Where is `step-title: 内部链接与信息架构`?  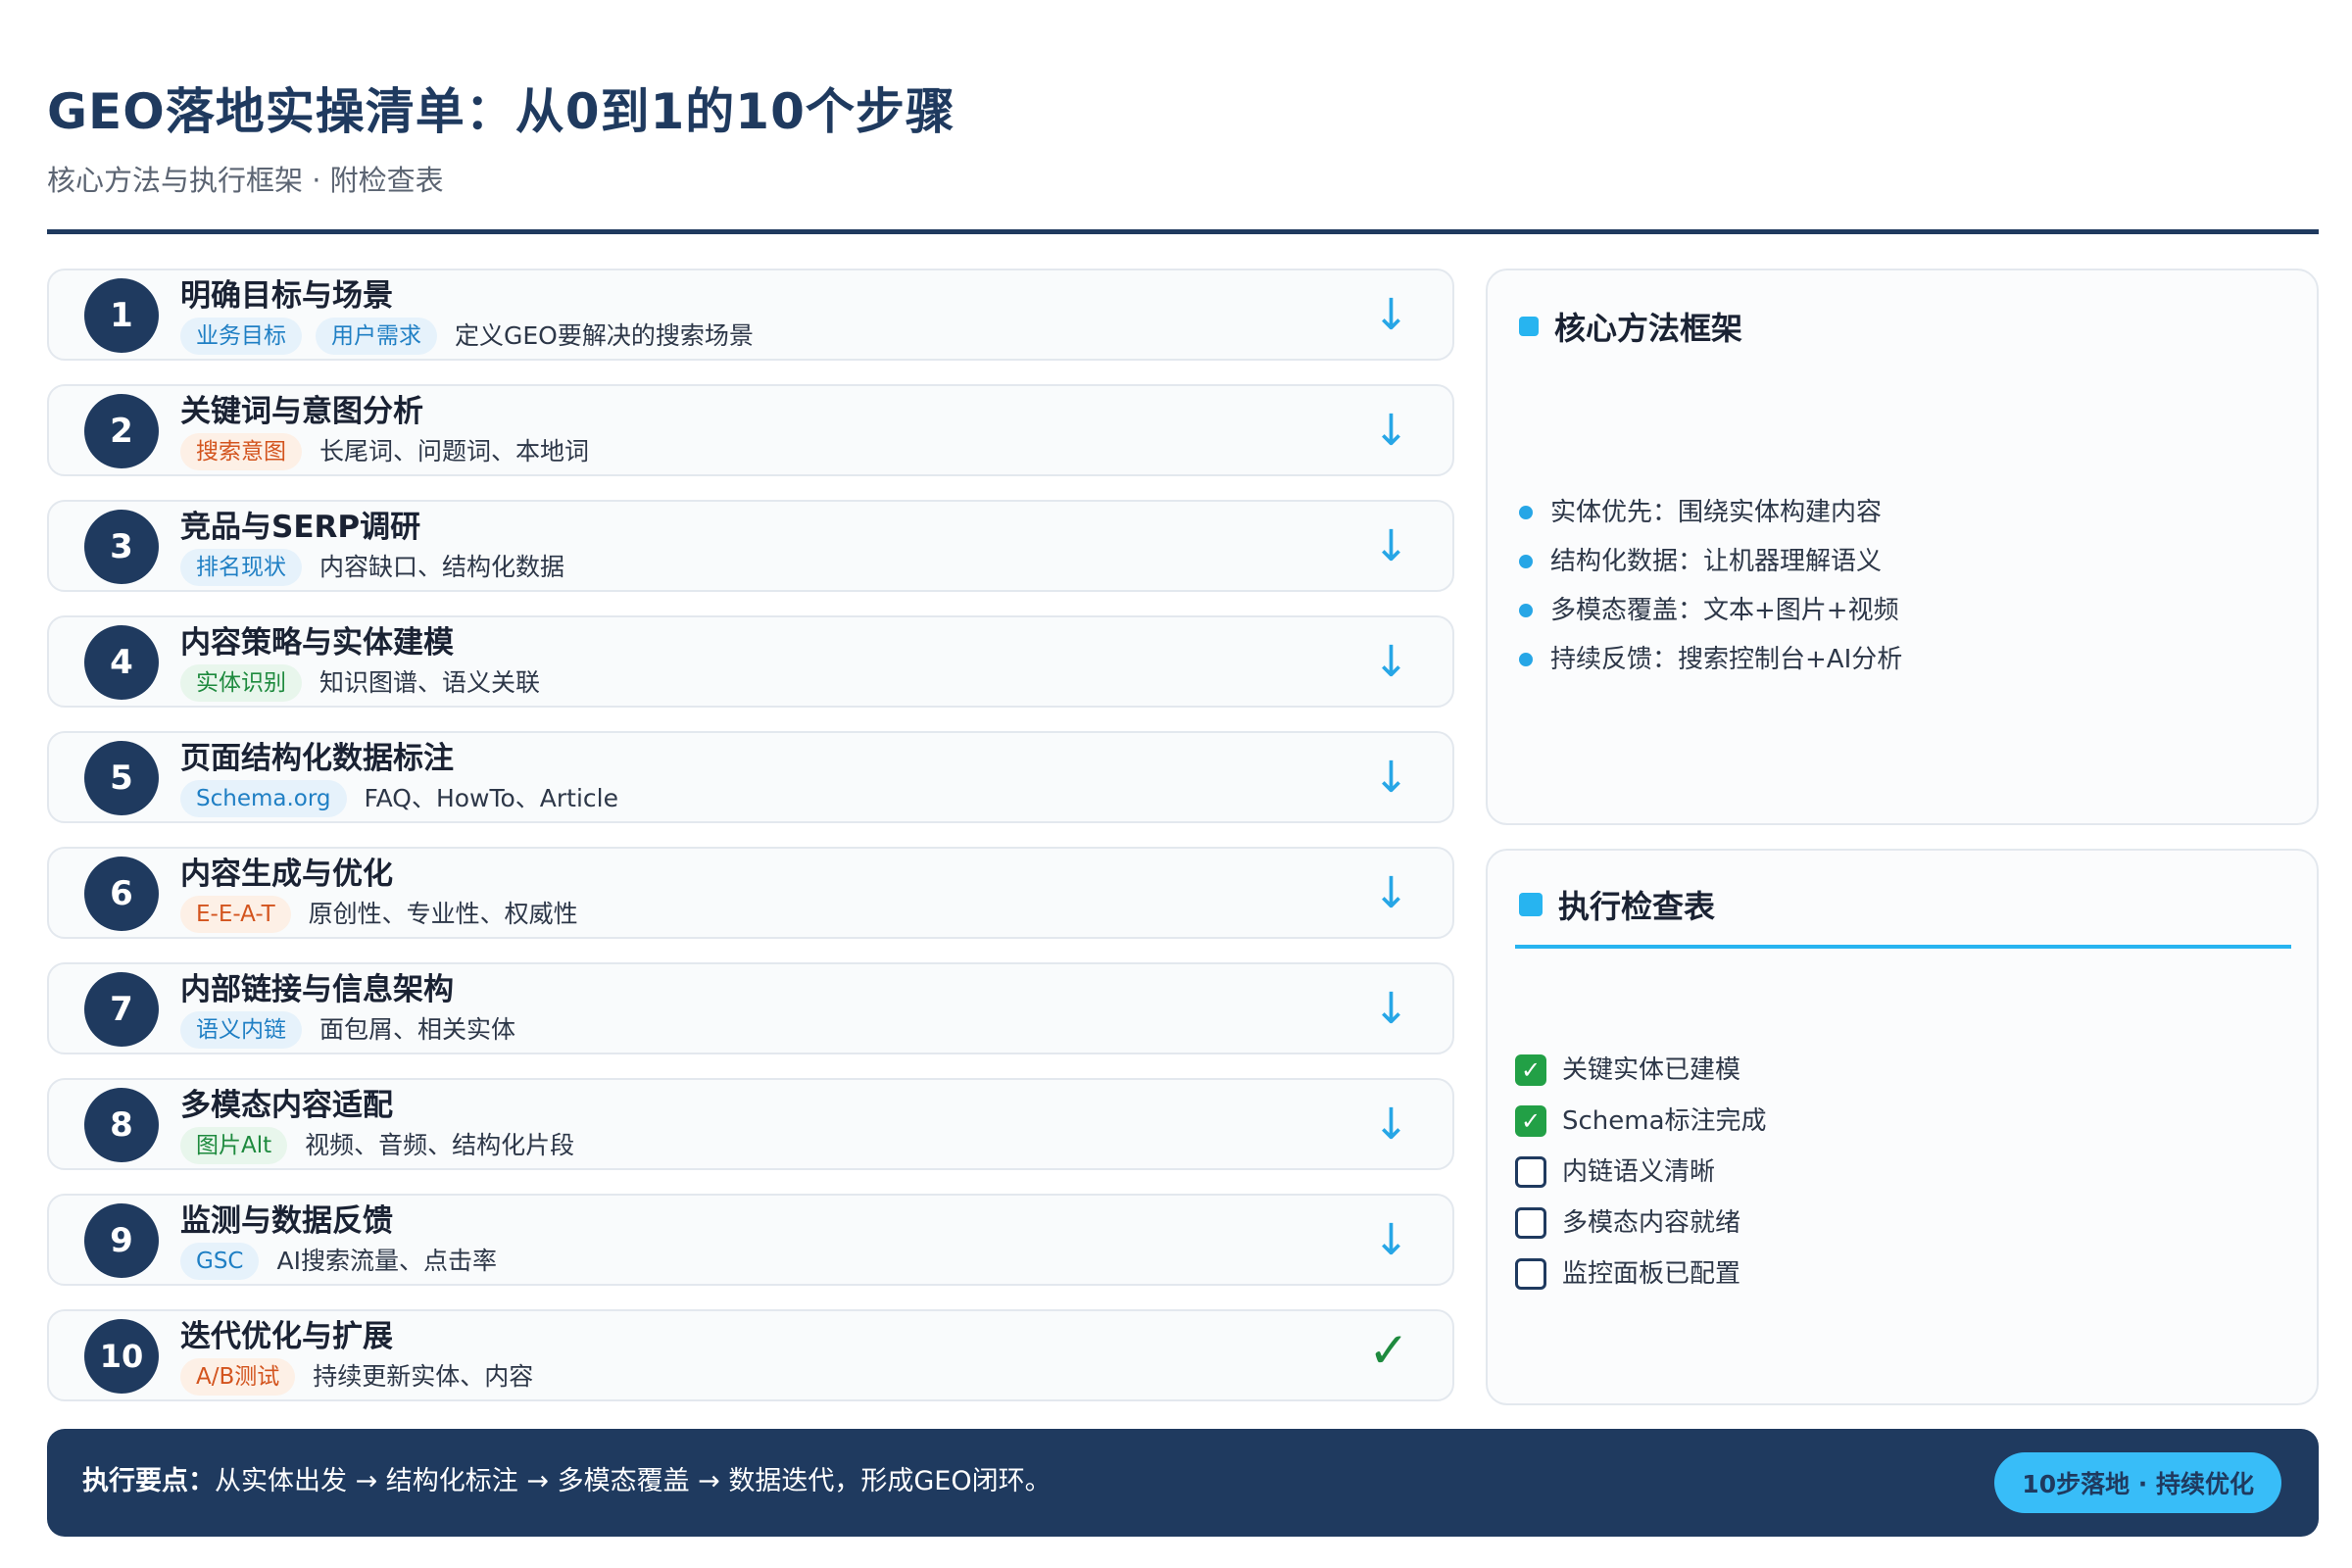
step-title: 内部链接与信息架构 is located at coordinates (317, 989).